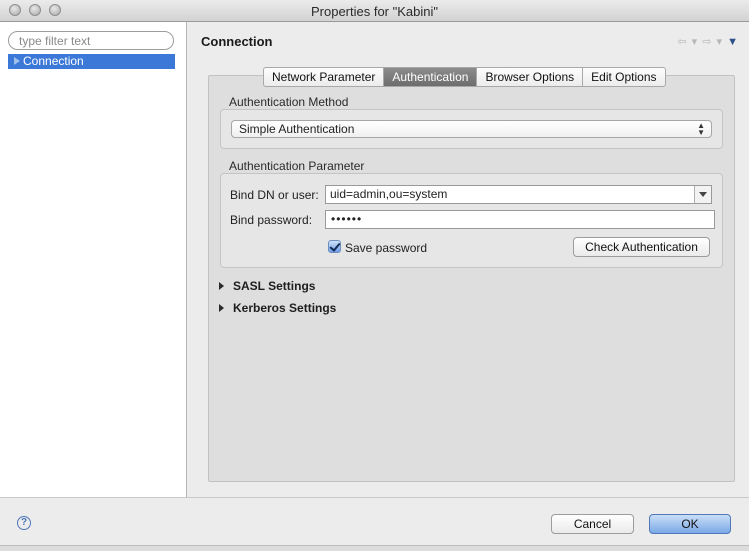  Describe the element at coordinates (529, 77) in the screenshot. I see `tab-browser-options: Browser Options` at that location.